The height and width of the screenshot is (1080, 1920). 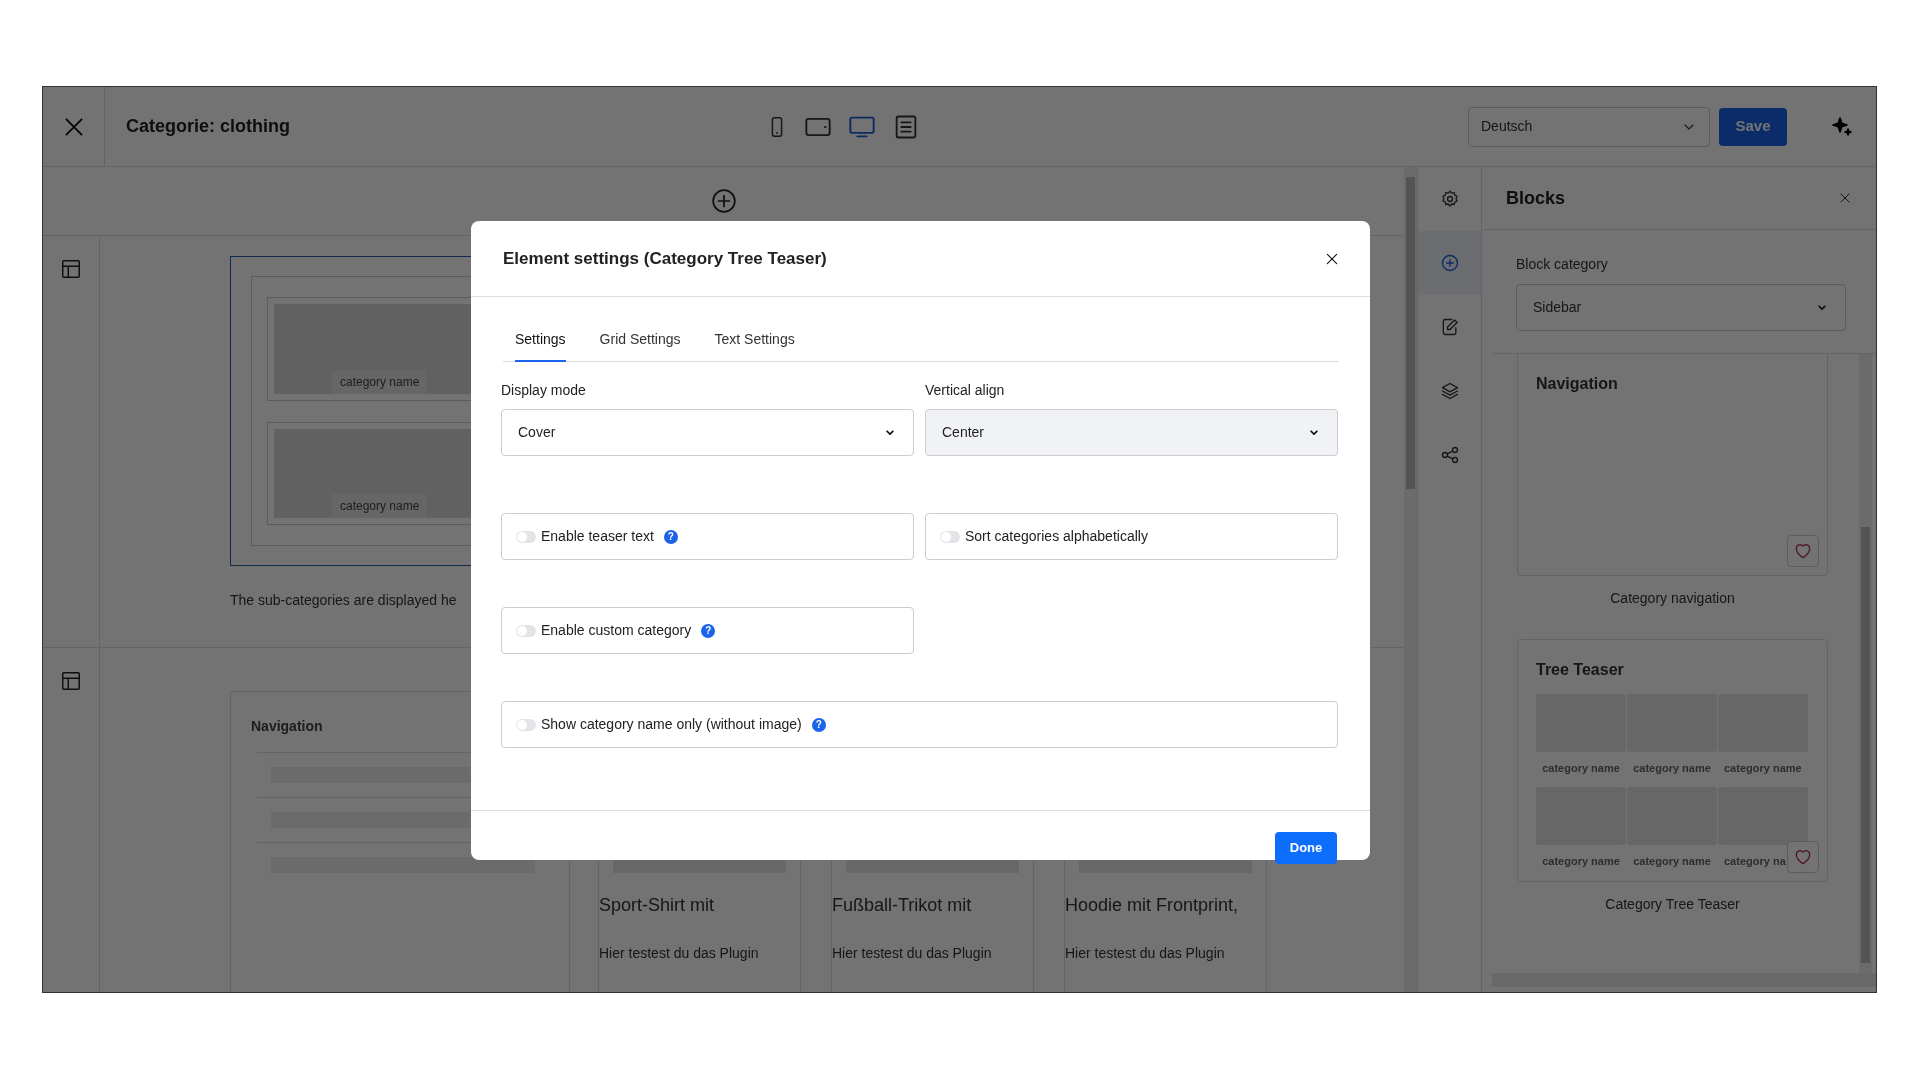 What do you see at coordinates (1507, 126) in the screenshot?
I see `language-value: Deutsch` at bounding box center [1507, 126].